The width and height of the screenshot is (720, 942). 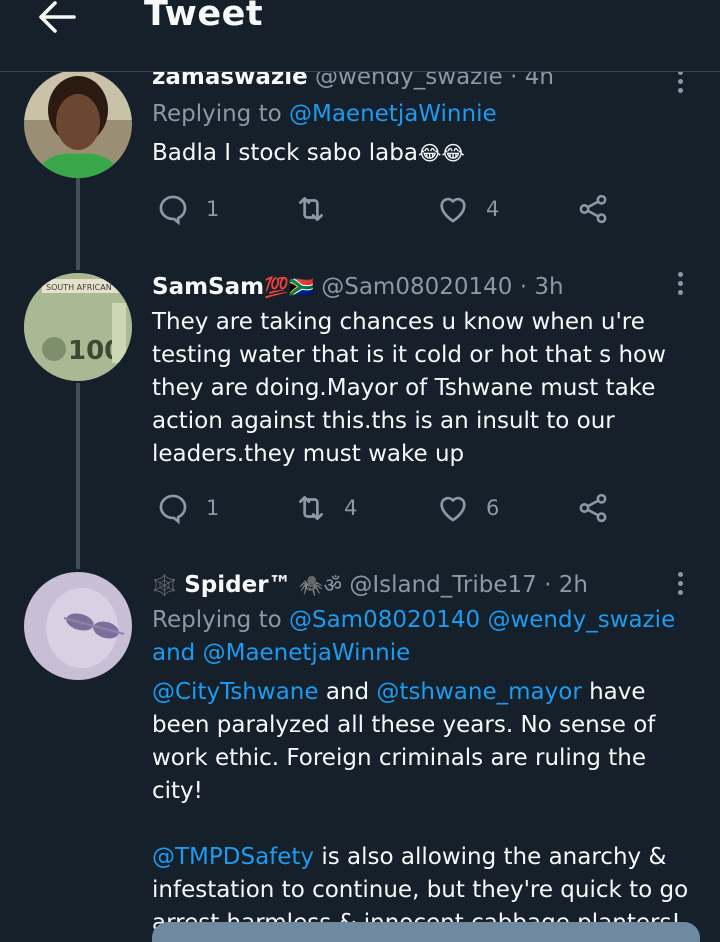 What do you see at coordinates (320, 585) in the screenshot?
I see `name-badges: 🕷️ॐ` at bounding box center [320, 585].